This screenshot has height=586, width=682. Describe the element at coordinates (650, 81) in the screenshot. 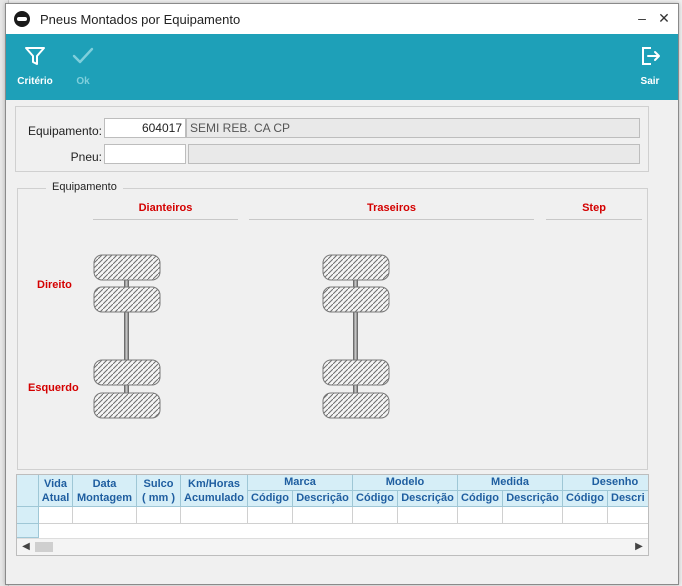

I see `sair-label: Sair` at that location.